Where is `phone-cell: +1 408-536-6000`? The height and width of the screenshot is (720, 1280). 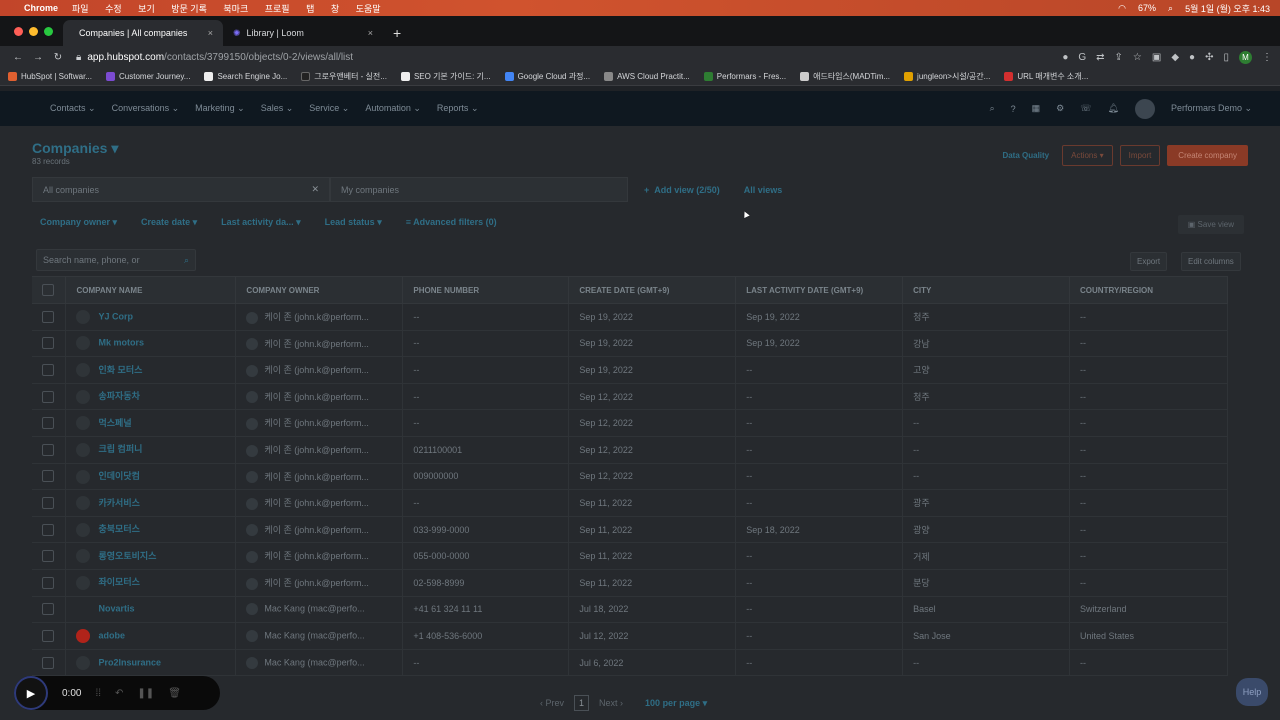 phone-cell: +1 408-536-6000 is located at coordinates (486, 636).